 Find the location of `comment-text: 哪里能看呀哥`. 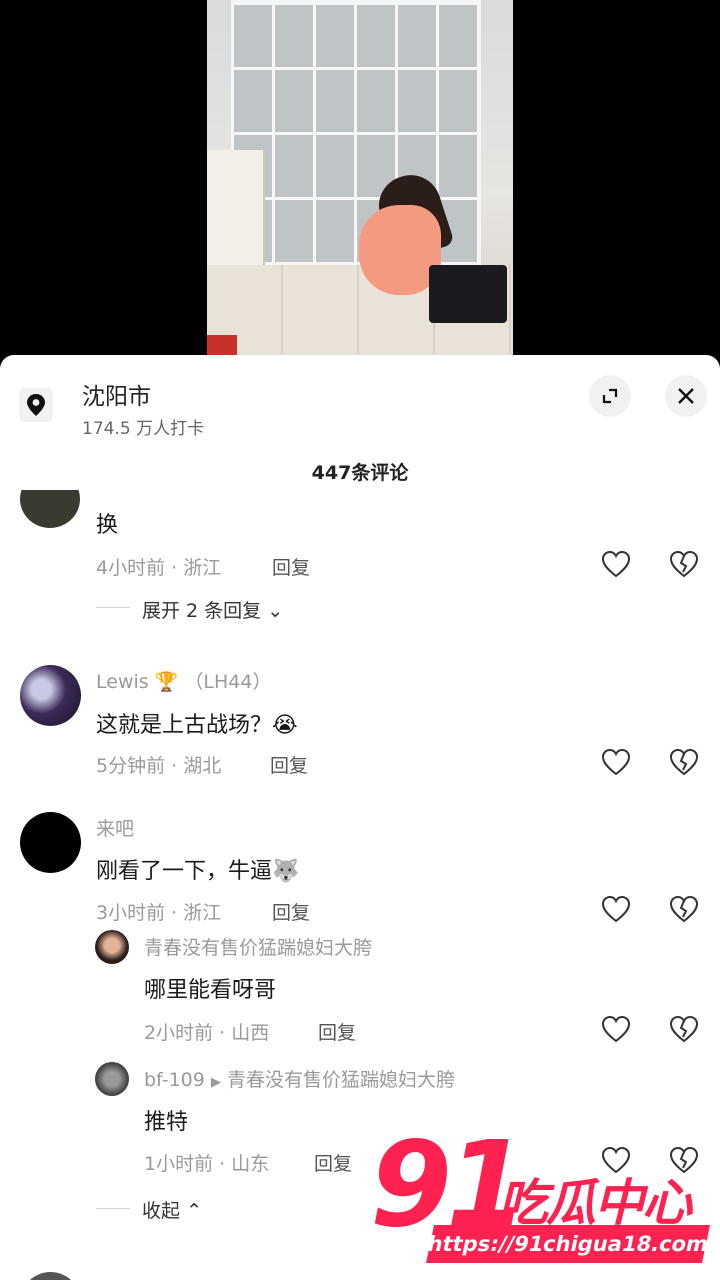

comment-text: 哪里能看呀哥 is located at coordinates (210, 990).